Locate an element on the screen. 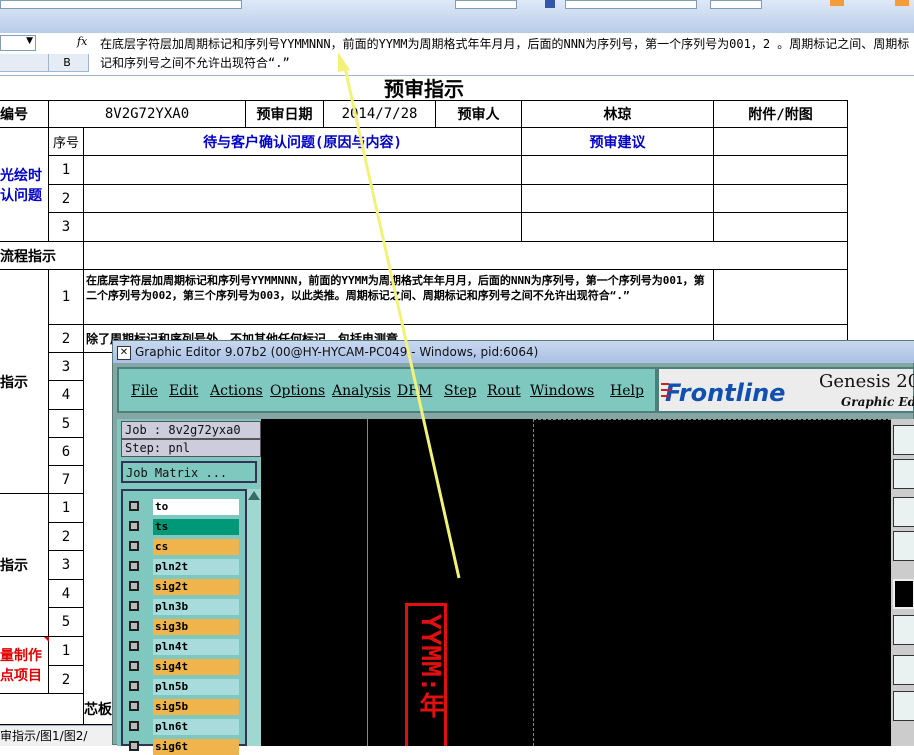 The height and width of the screenshot is (755, 914). annotation-arrow is located at coordinates (399, 315).